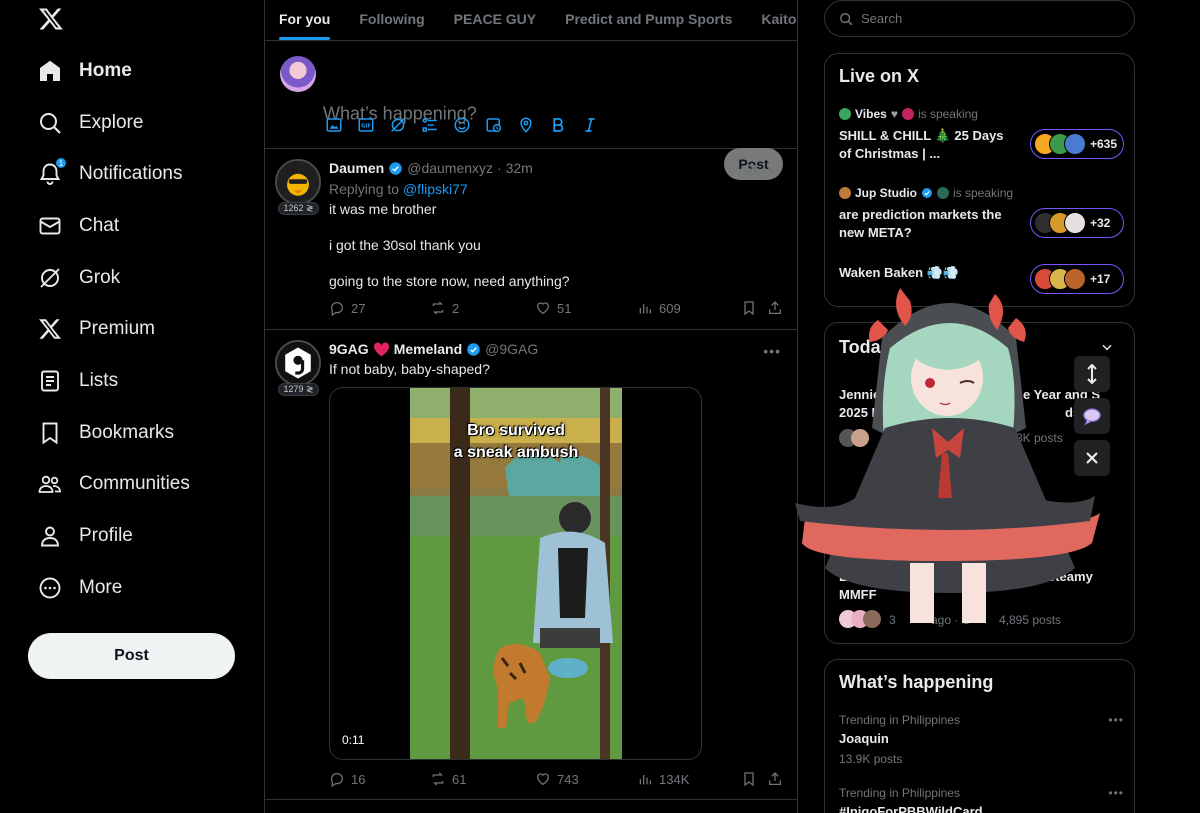 The width and height of the screenshot is (1200, 813). Describe the element at coordinates (391, 20) in the screenshot. I see `tab-following: Following` at that location.